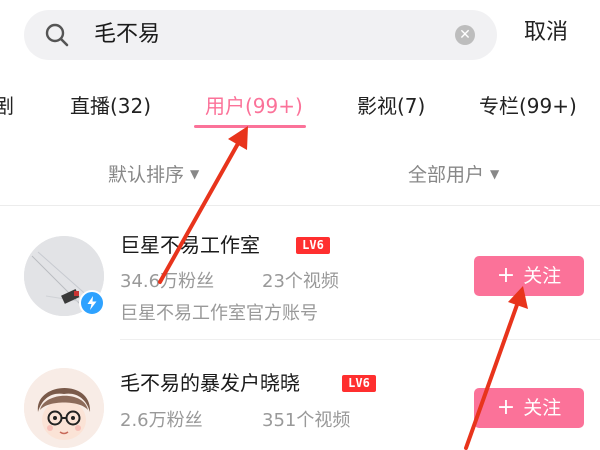  What do you see at coordinates (127, 35) in the screenshot?
I see `search-query: 毛不易` at bounding box center [127, 35].